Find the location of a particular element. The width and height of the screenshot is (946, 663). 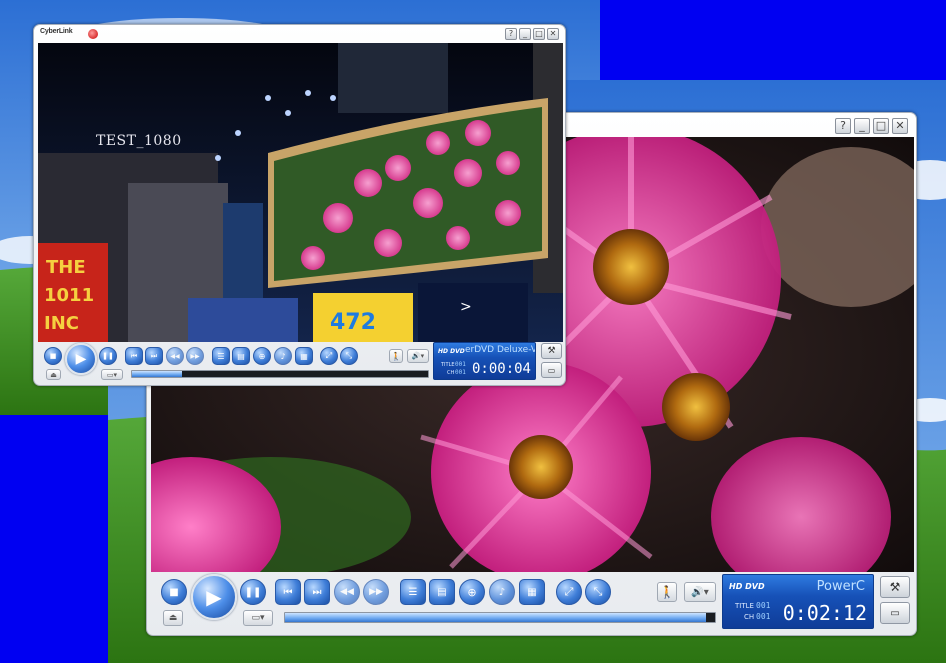

zoom-out-icon: ⤡ is located at coordinates (598, 591).